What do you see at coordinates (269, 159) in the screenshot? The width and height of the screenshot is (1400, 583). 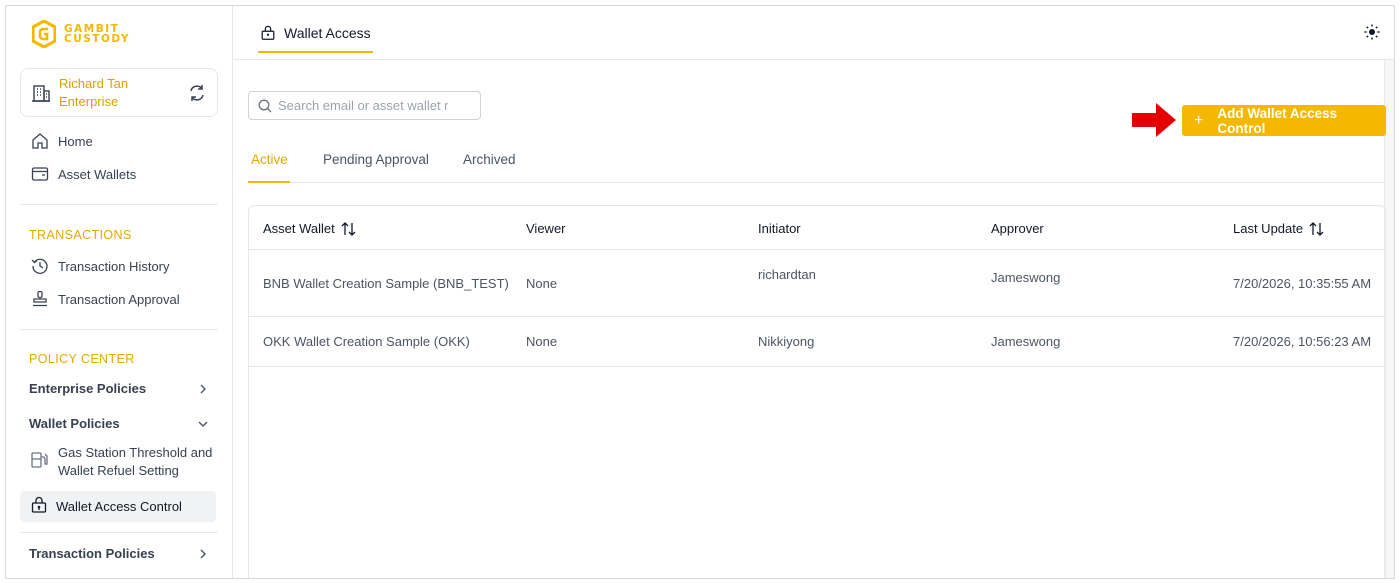 I see `tab-active: Active` at bounding box center [269, 159].